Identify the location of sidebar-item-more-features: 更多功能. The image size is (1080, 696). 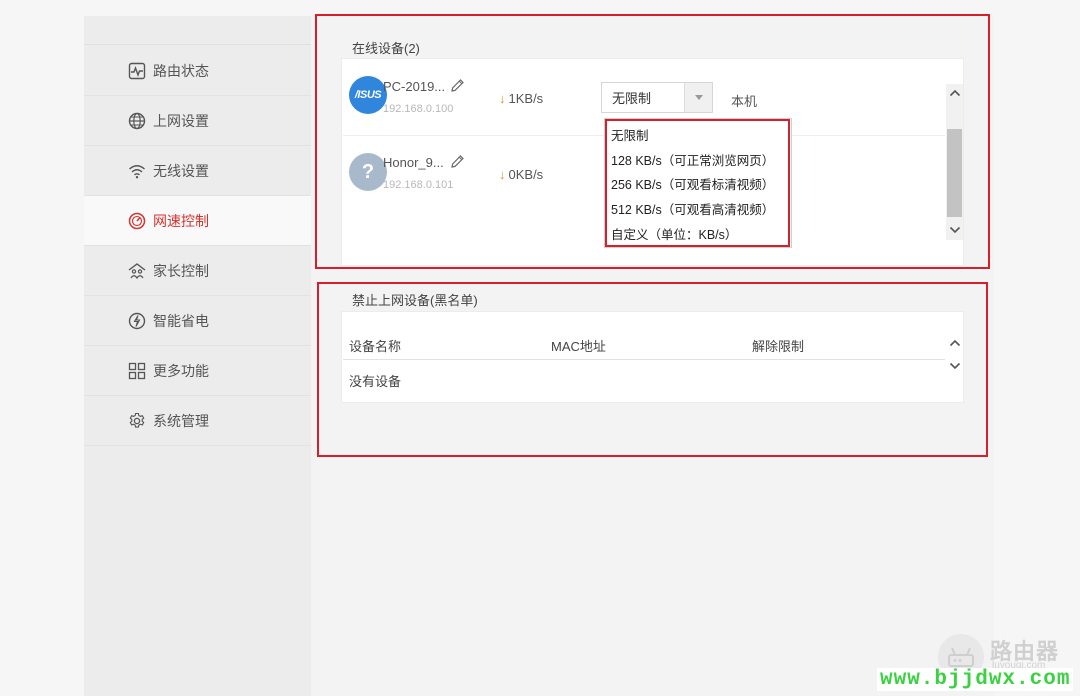
(197, 371).